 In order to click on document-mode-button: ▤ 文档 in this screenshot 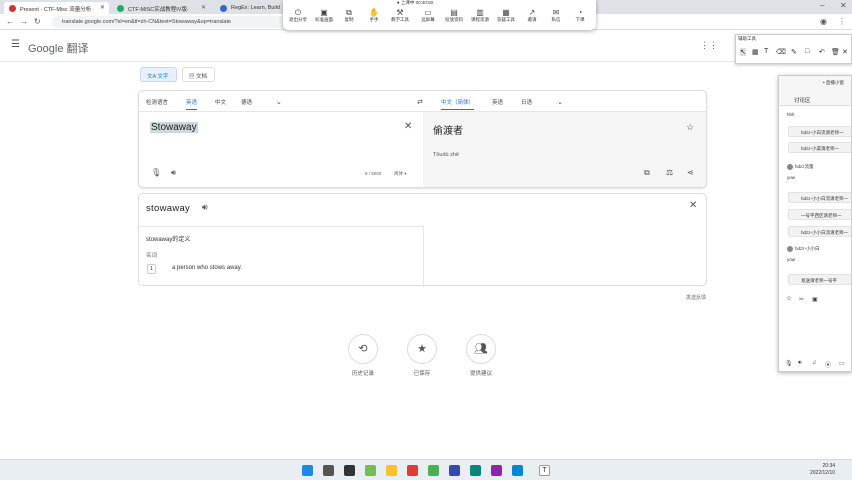, I will do `click(198, 74)`.